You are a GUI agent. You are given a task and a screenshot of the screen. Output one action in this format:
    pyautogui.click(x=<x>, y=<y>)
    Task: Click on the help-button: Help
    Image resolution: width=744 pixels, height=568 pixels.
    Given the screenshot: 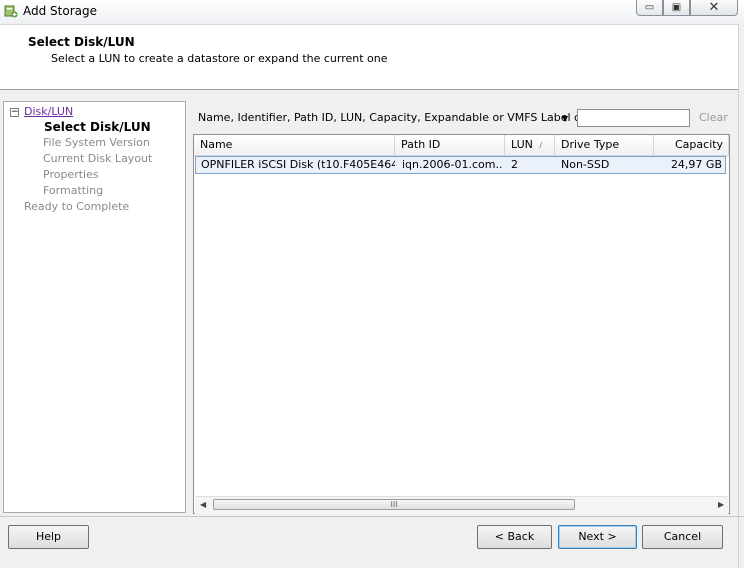 What is the action you would take?
    pyautogui.click(x=48, y=537)
    